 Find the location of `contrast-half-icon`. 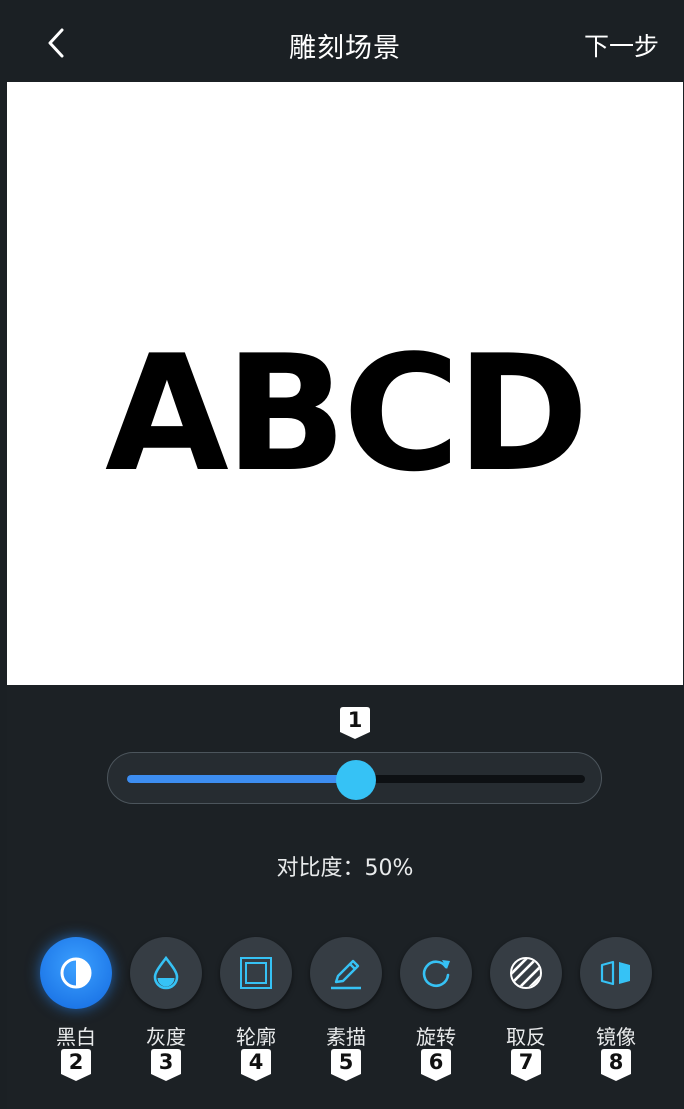

contrast-half-icon is located at coordinates (76, 973).